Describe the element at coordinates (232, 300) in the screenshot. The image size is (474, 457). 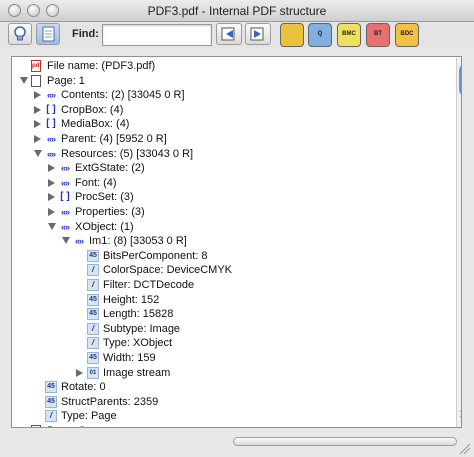
I see `tree-row: 45 Height: 152` at that location.